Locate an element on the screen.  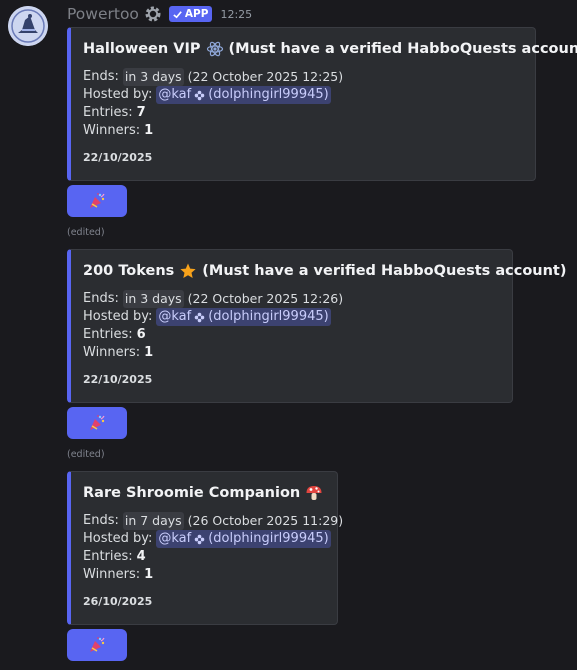
entries-count: 6 is located at coordinates (141, 334).